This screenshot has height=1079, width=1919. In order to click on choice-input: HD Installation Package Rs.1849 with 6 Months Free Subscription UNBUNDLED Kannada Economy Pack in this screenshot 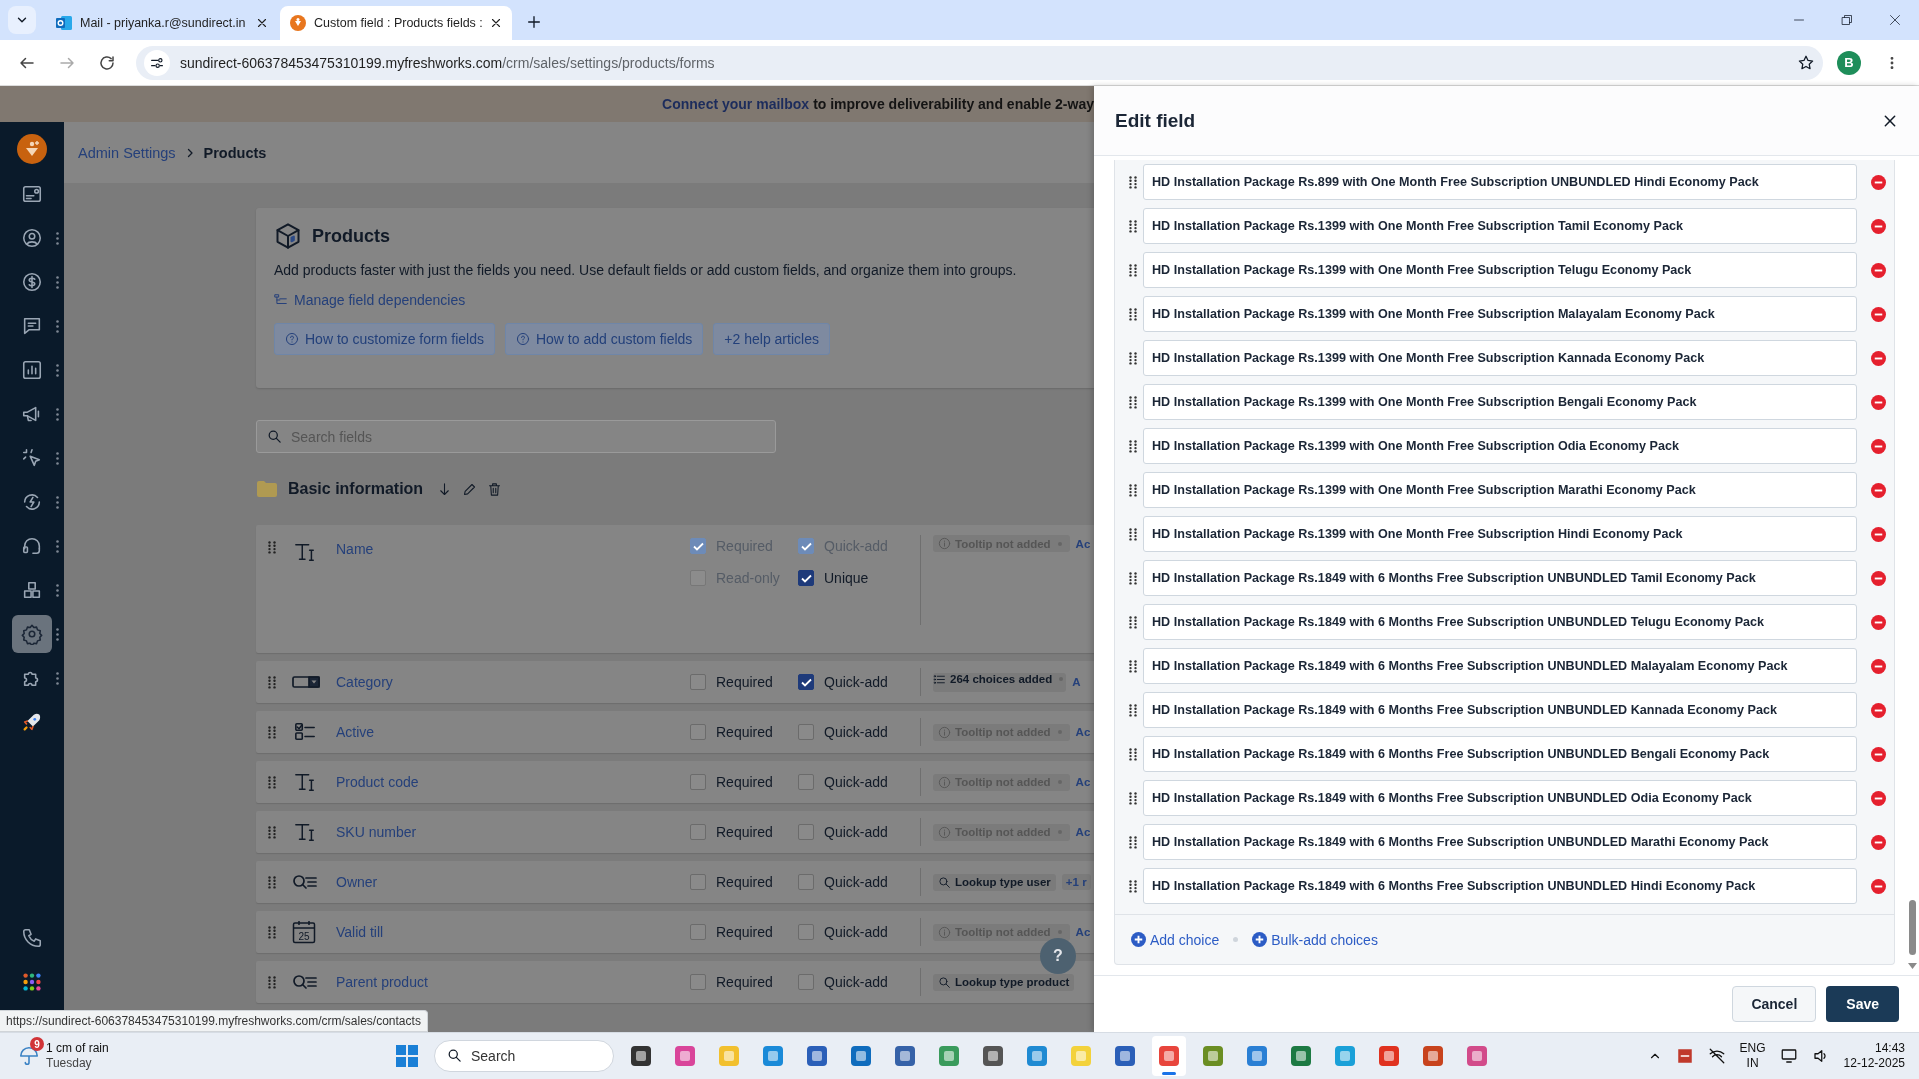, I will do `click(1500, 710)`.